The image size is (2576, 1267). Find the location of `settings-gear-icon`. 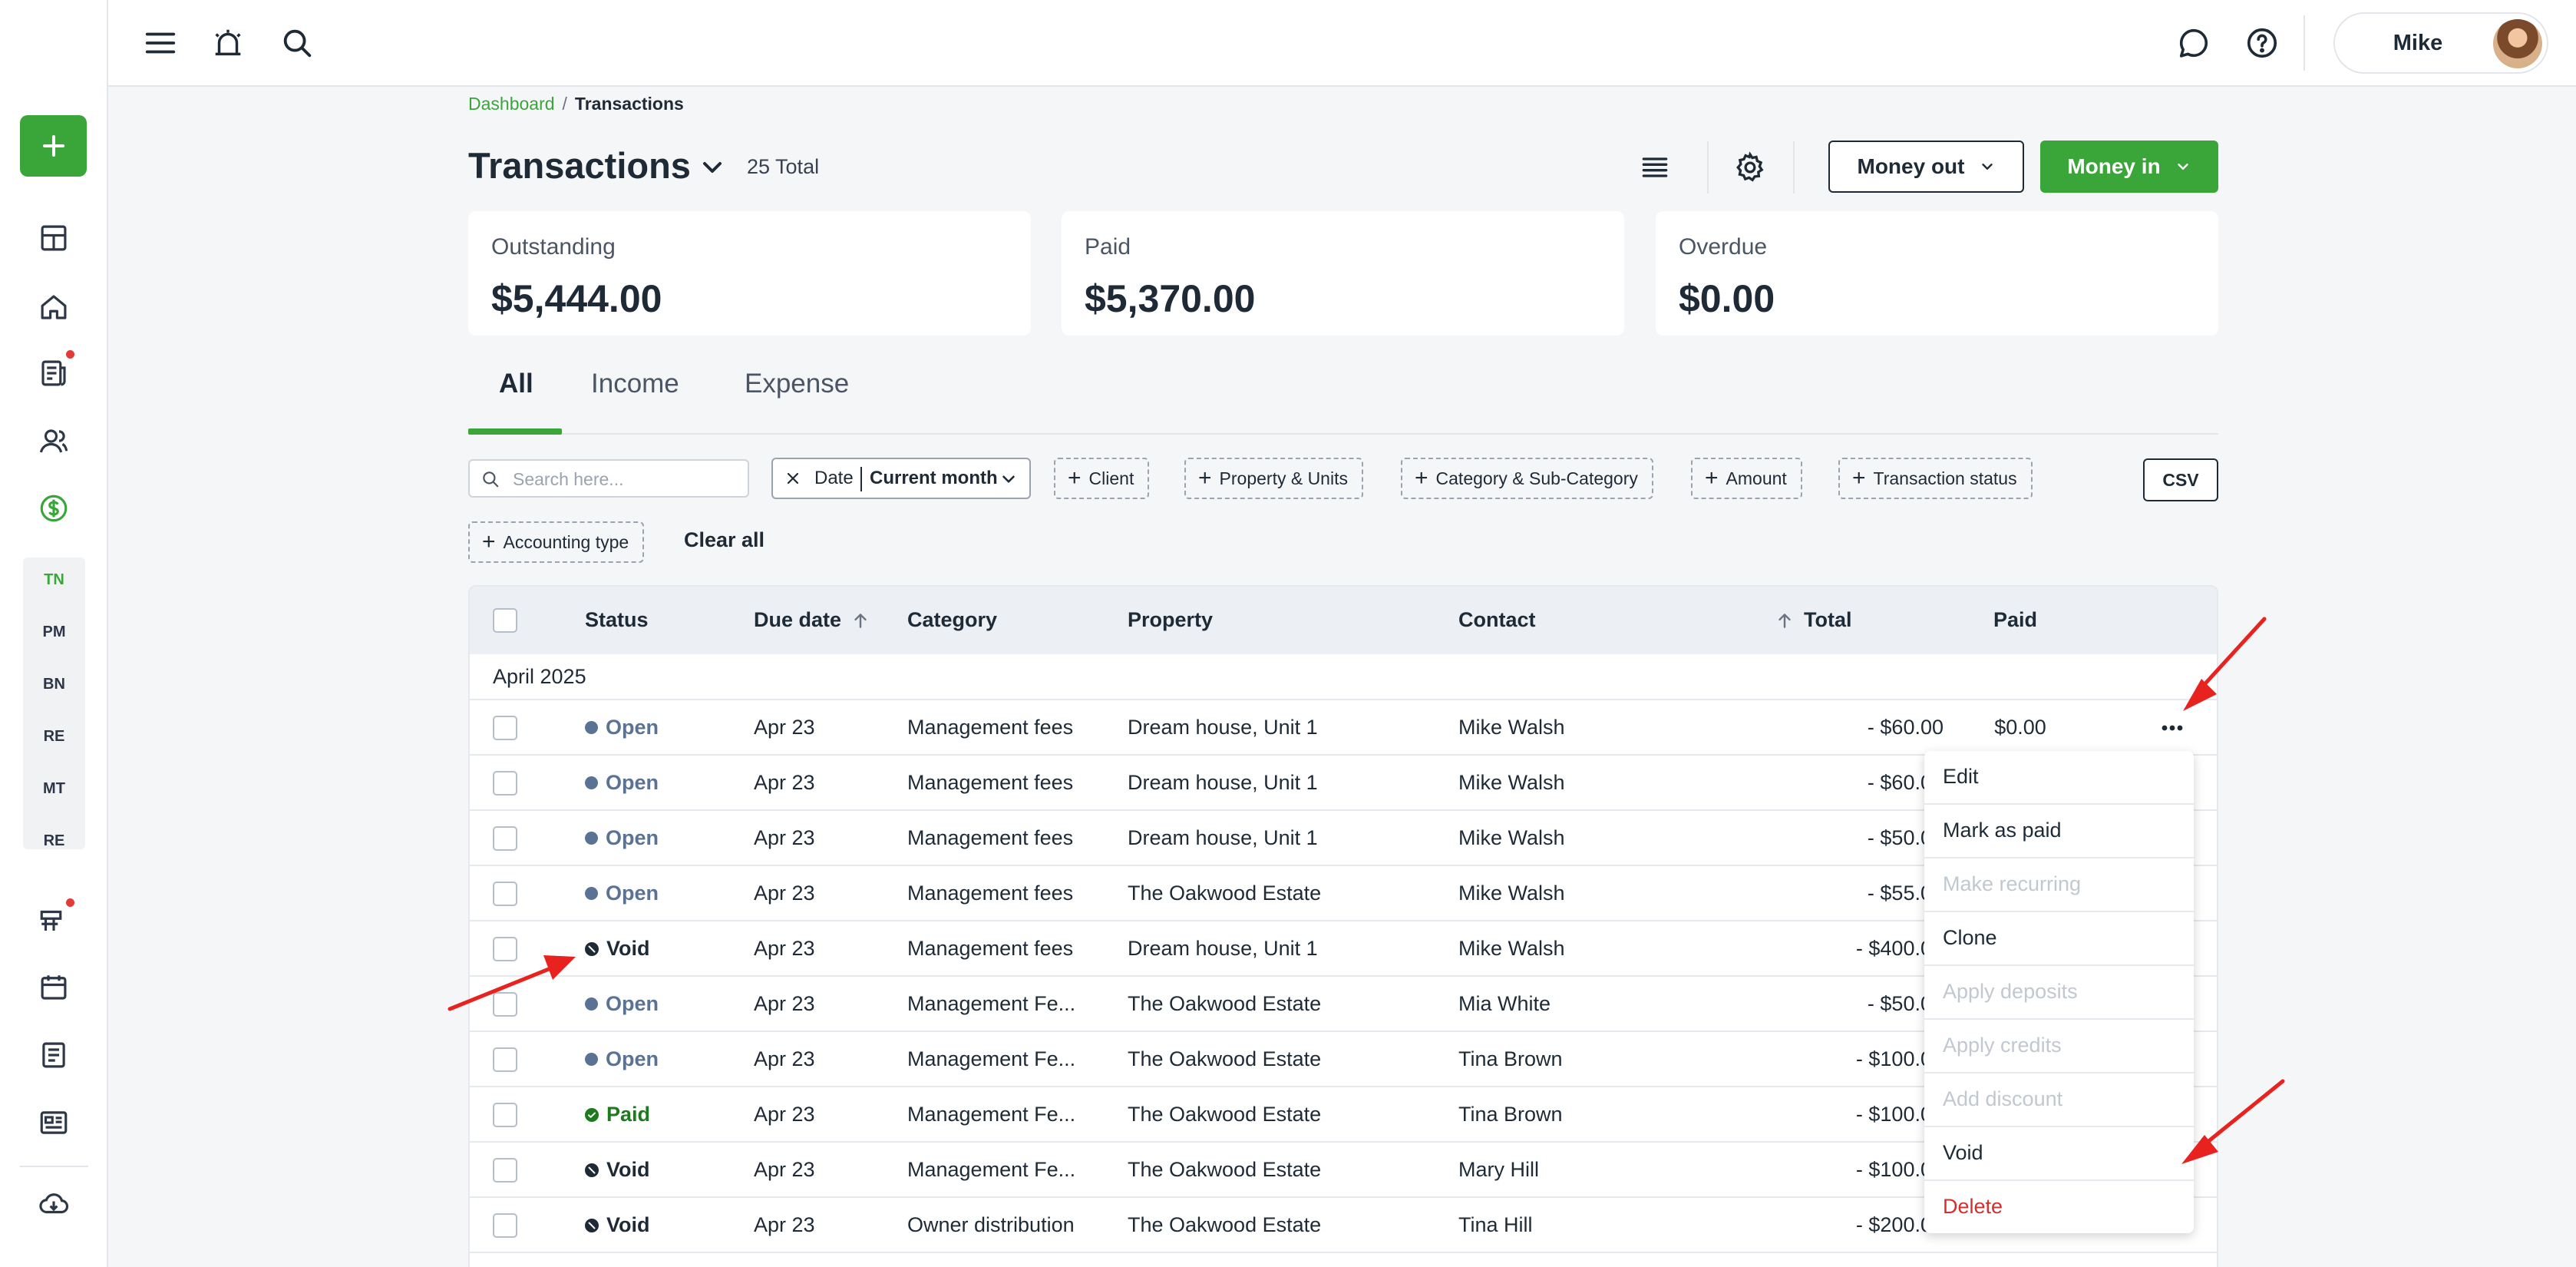

settings-gear-icon is located at coordinates (1750, 167).